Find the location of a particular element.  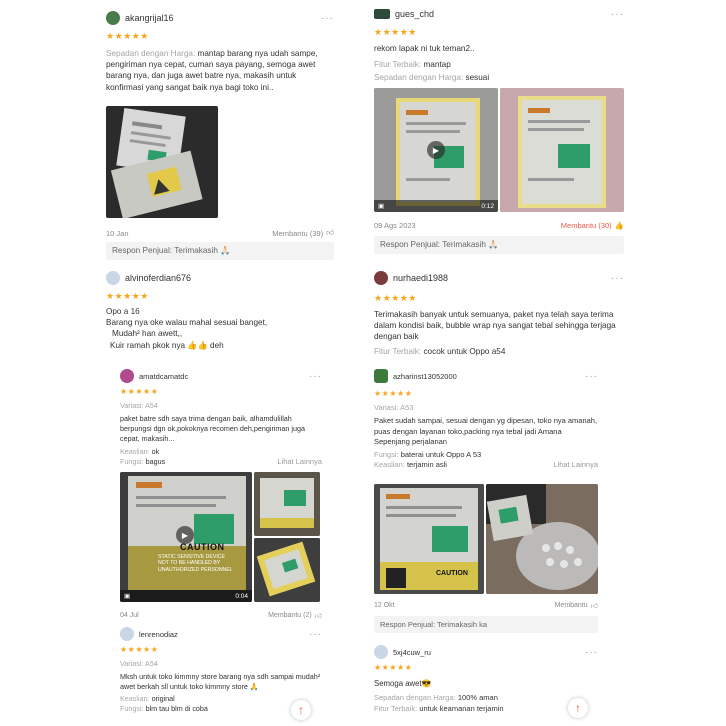

review-field: Fungsi: baterai untuk Oppo A 53 is located at coordinates (486, 455).